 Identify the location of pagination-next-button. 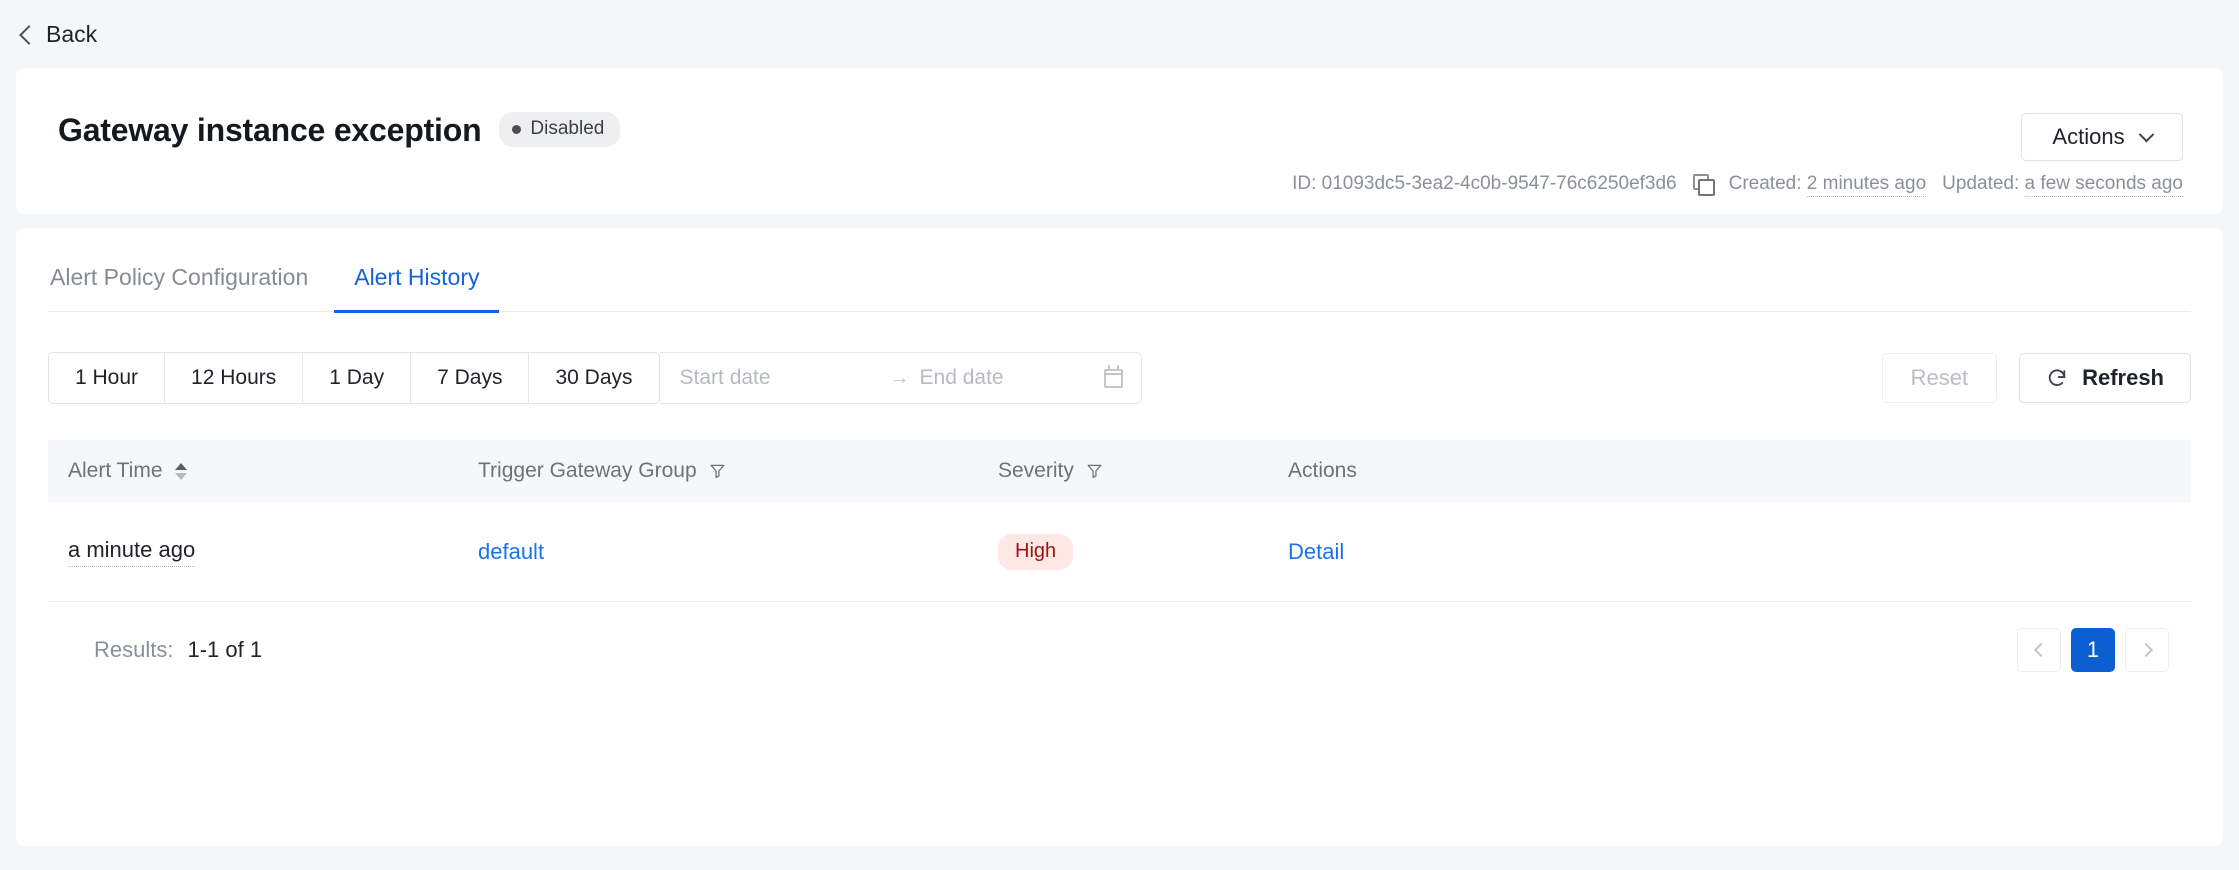
(2147, 650).